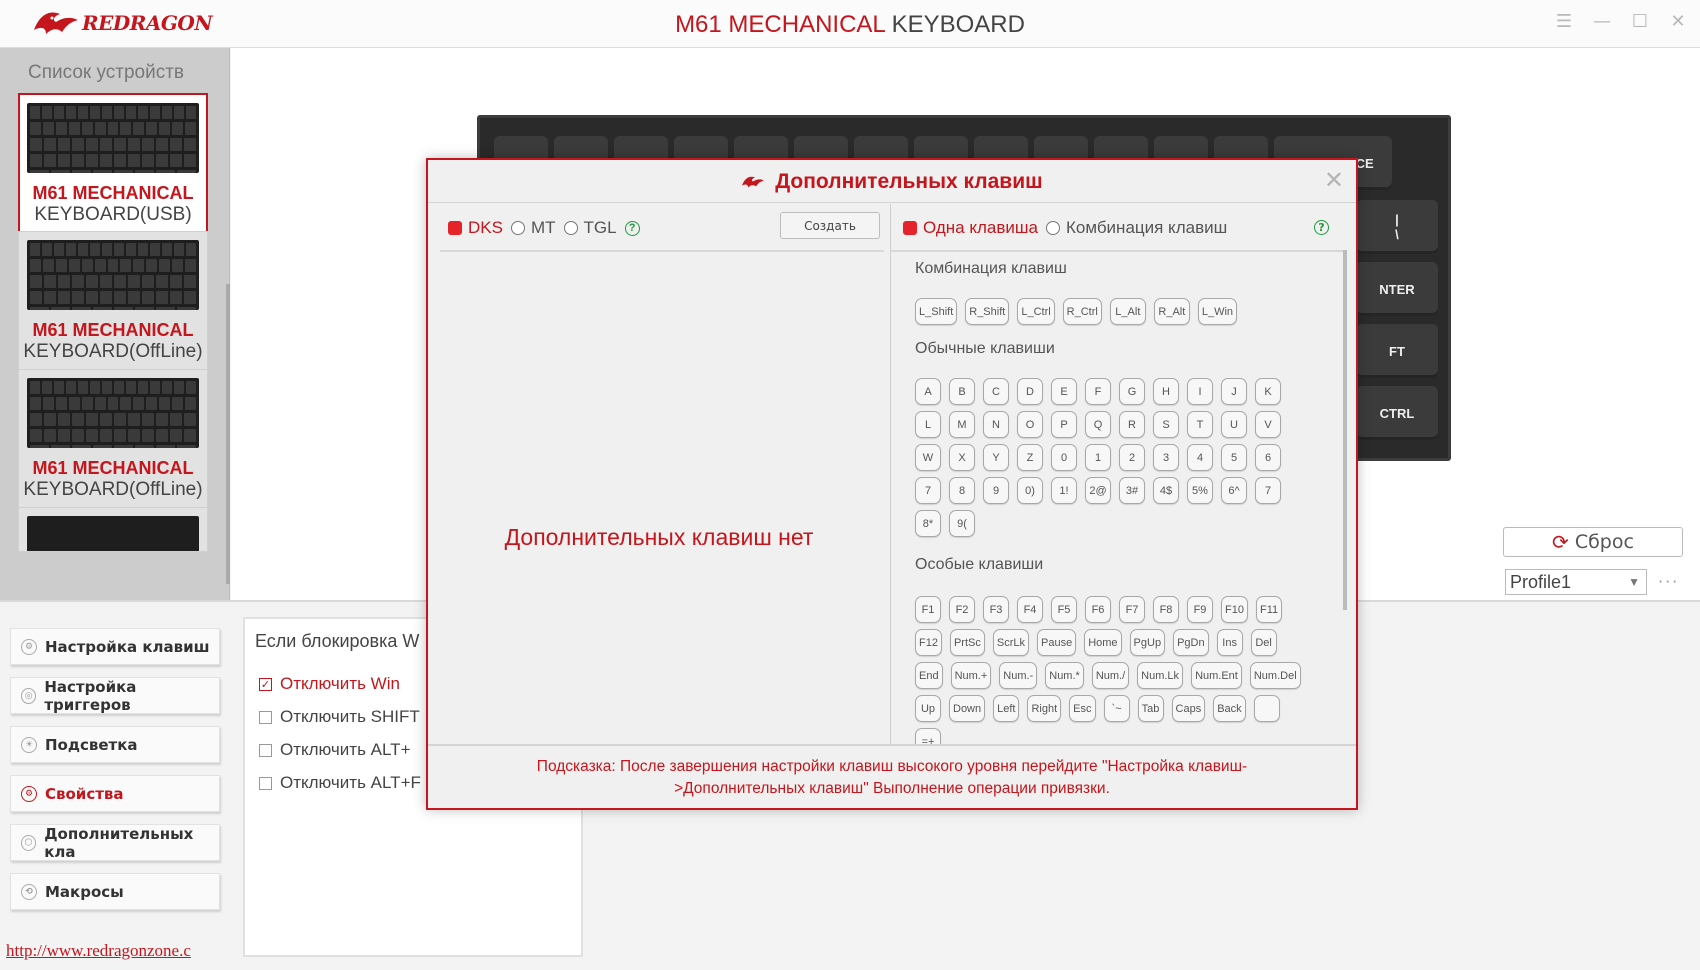 The width and height of the screenshot is (1700, 970). Describe the element at coordinates (1052, 228) in the screenshot. I see `combo-key-radio` at that location.